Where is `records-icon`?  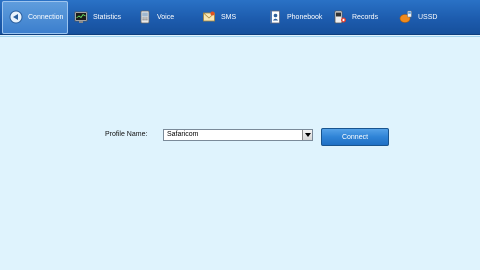 records-icon is located at coordinates (340, 17).